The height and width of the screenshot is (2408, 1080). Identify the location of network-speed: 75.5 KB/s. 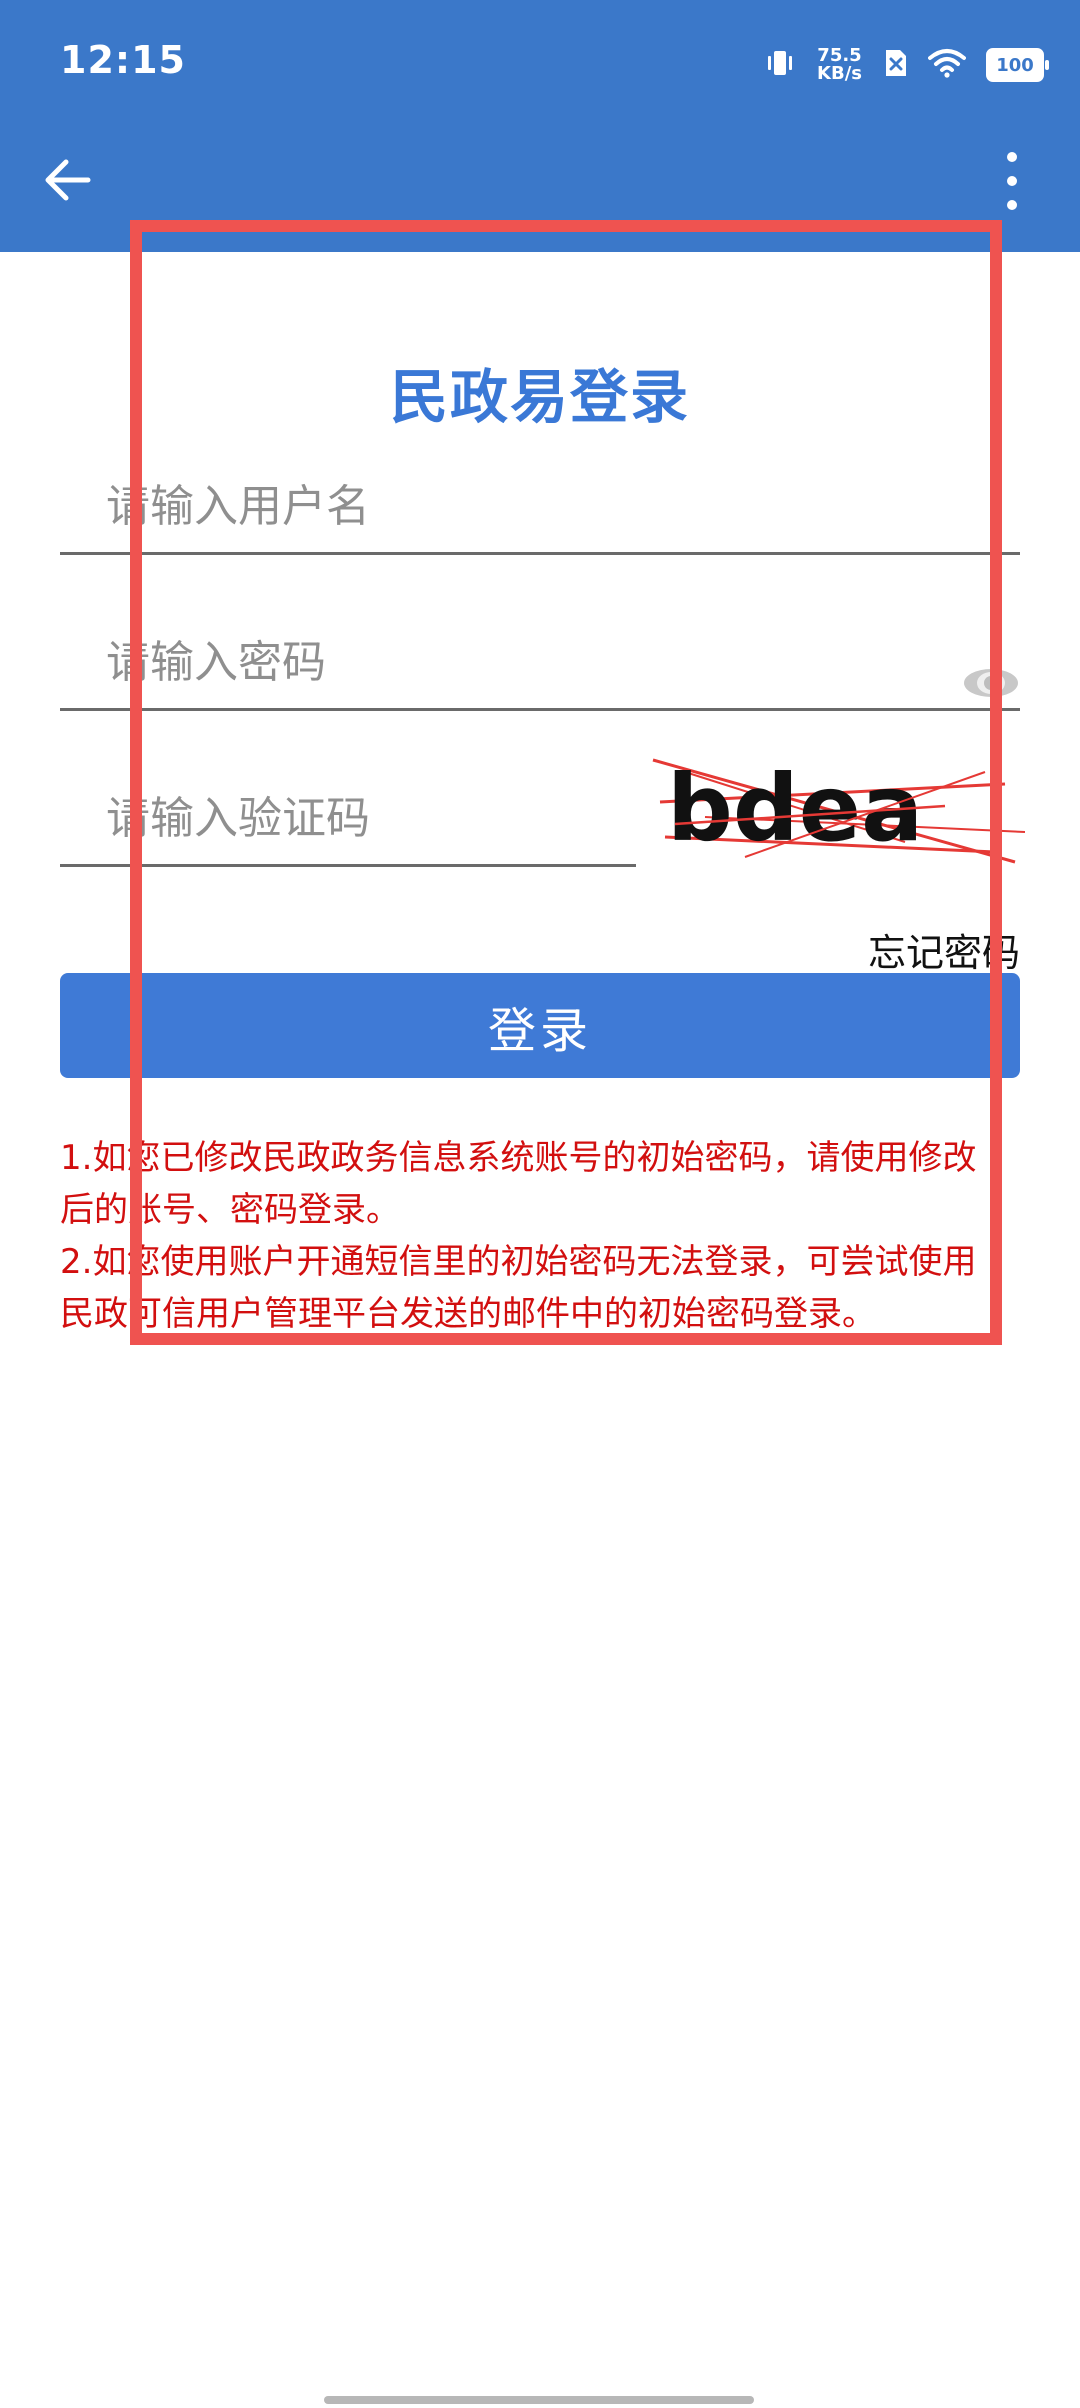
(839, 65).